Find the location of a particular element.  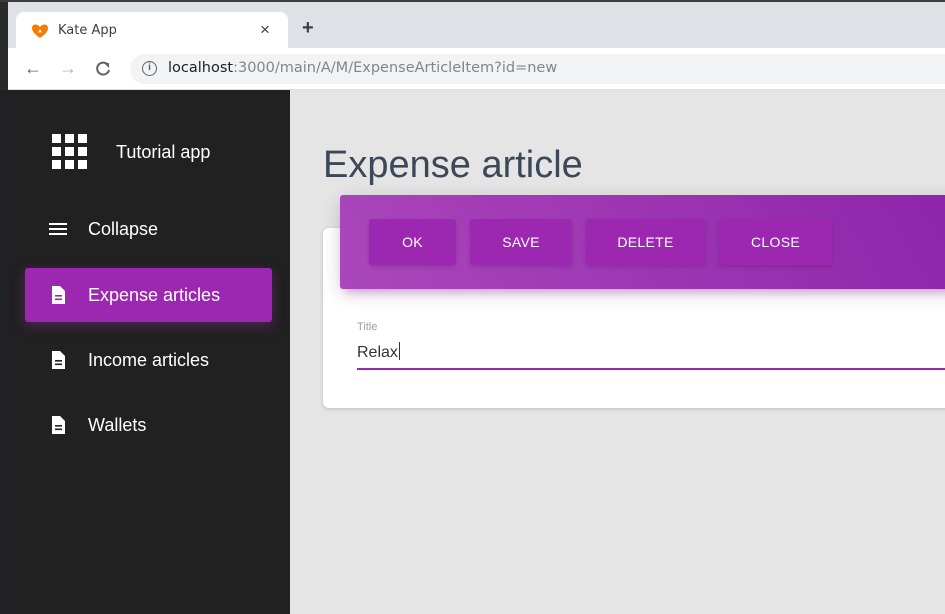

browser-tab-strip: Kate App × + is located at coordinates (472, 25).